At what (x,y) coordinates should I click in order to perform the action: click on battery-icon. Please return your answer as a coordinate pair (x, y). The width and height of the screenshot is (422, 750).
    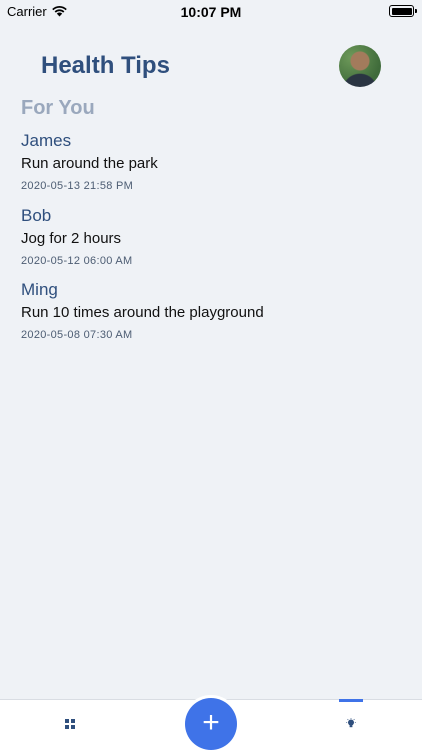
    Looking at the image, I should click on (403, 11).